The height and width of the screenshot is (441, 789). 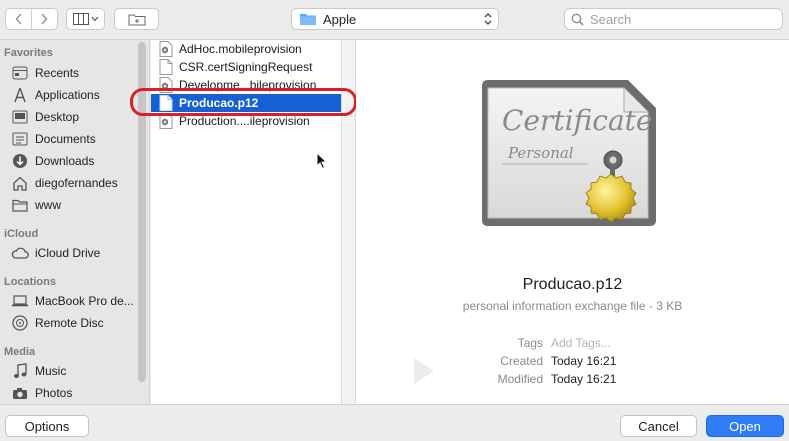 I want to click on downloads-icon, so click(x=20, y=161).